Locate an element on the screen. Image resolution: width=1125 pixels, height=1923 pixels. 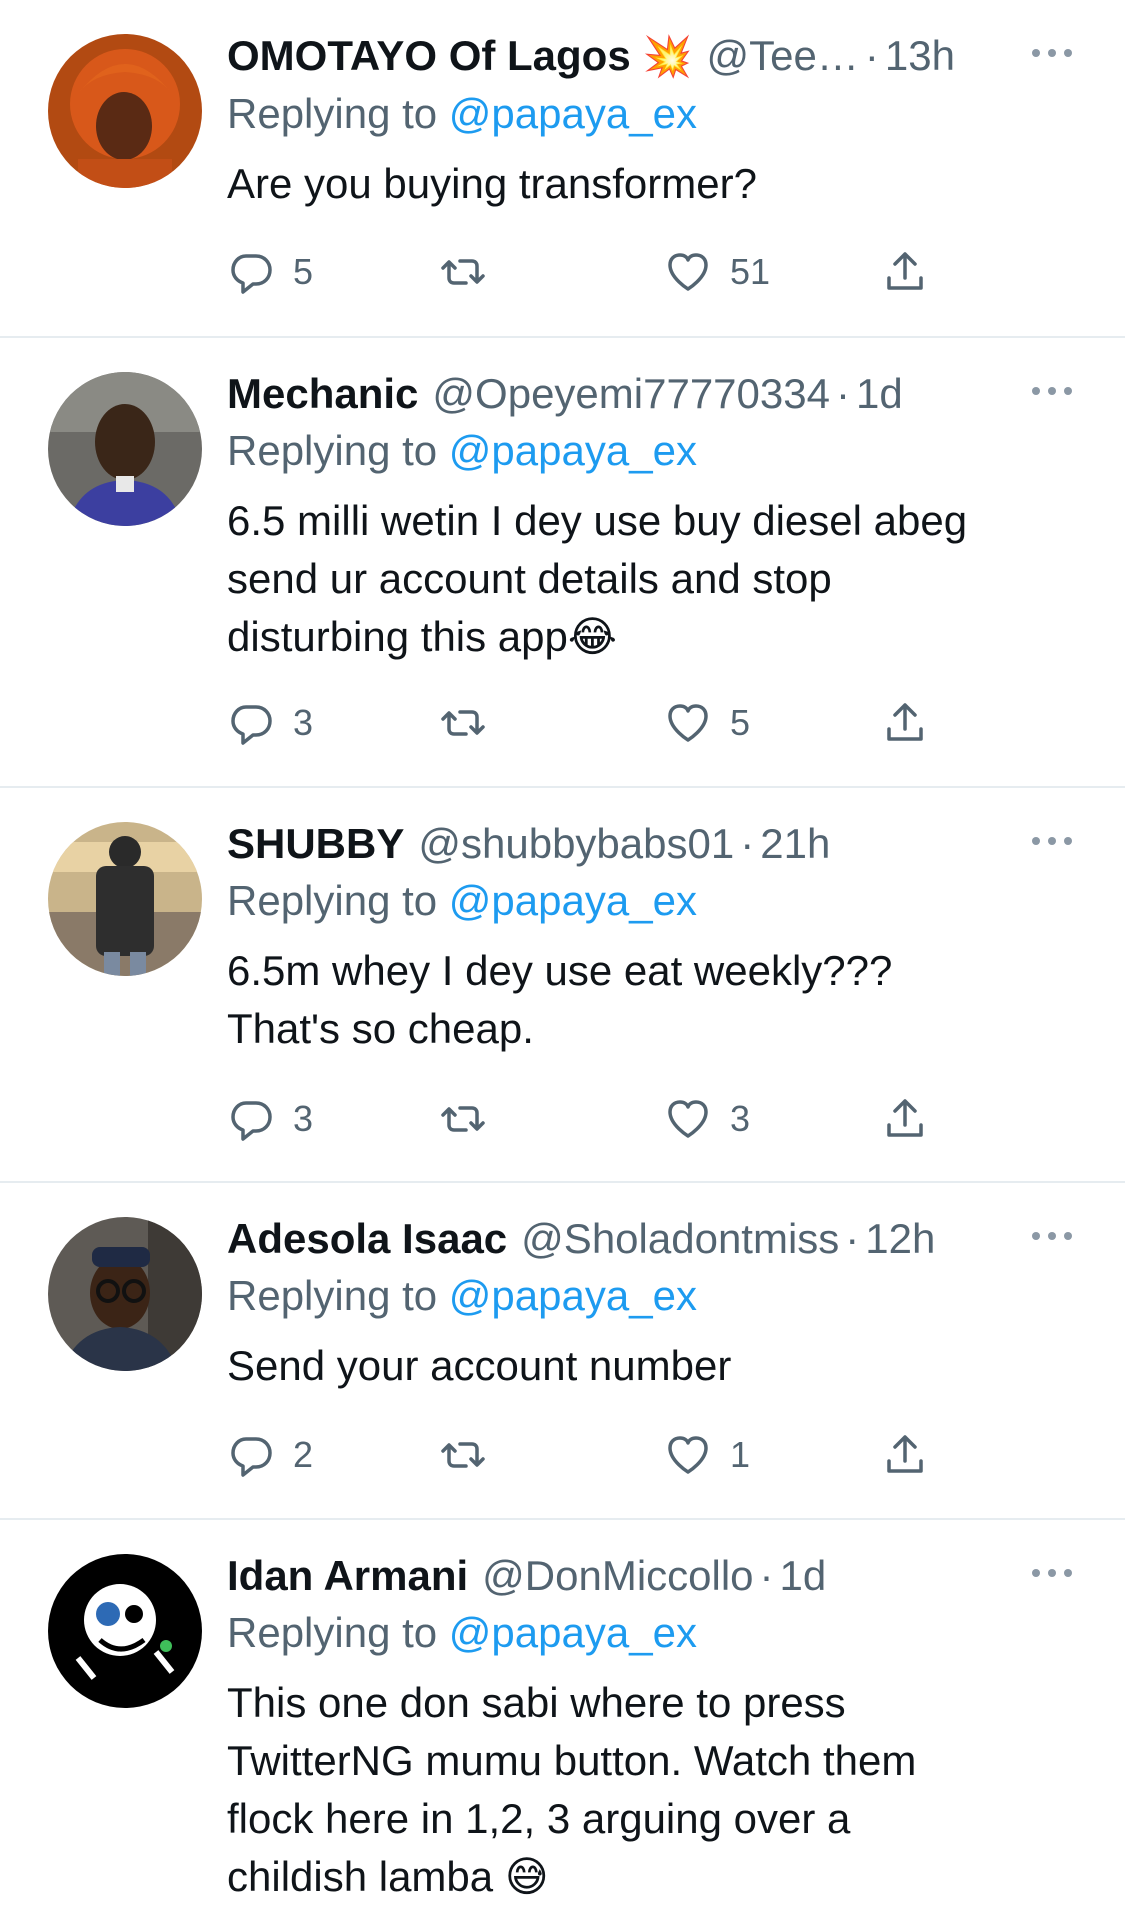
tweet-header: Idan Armani @DonMiccollo · 1d is located at coordinates (656, 1576).